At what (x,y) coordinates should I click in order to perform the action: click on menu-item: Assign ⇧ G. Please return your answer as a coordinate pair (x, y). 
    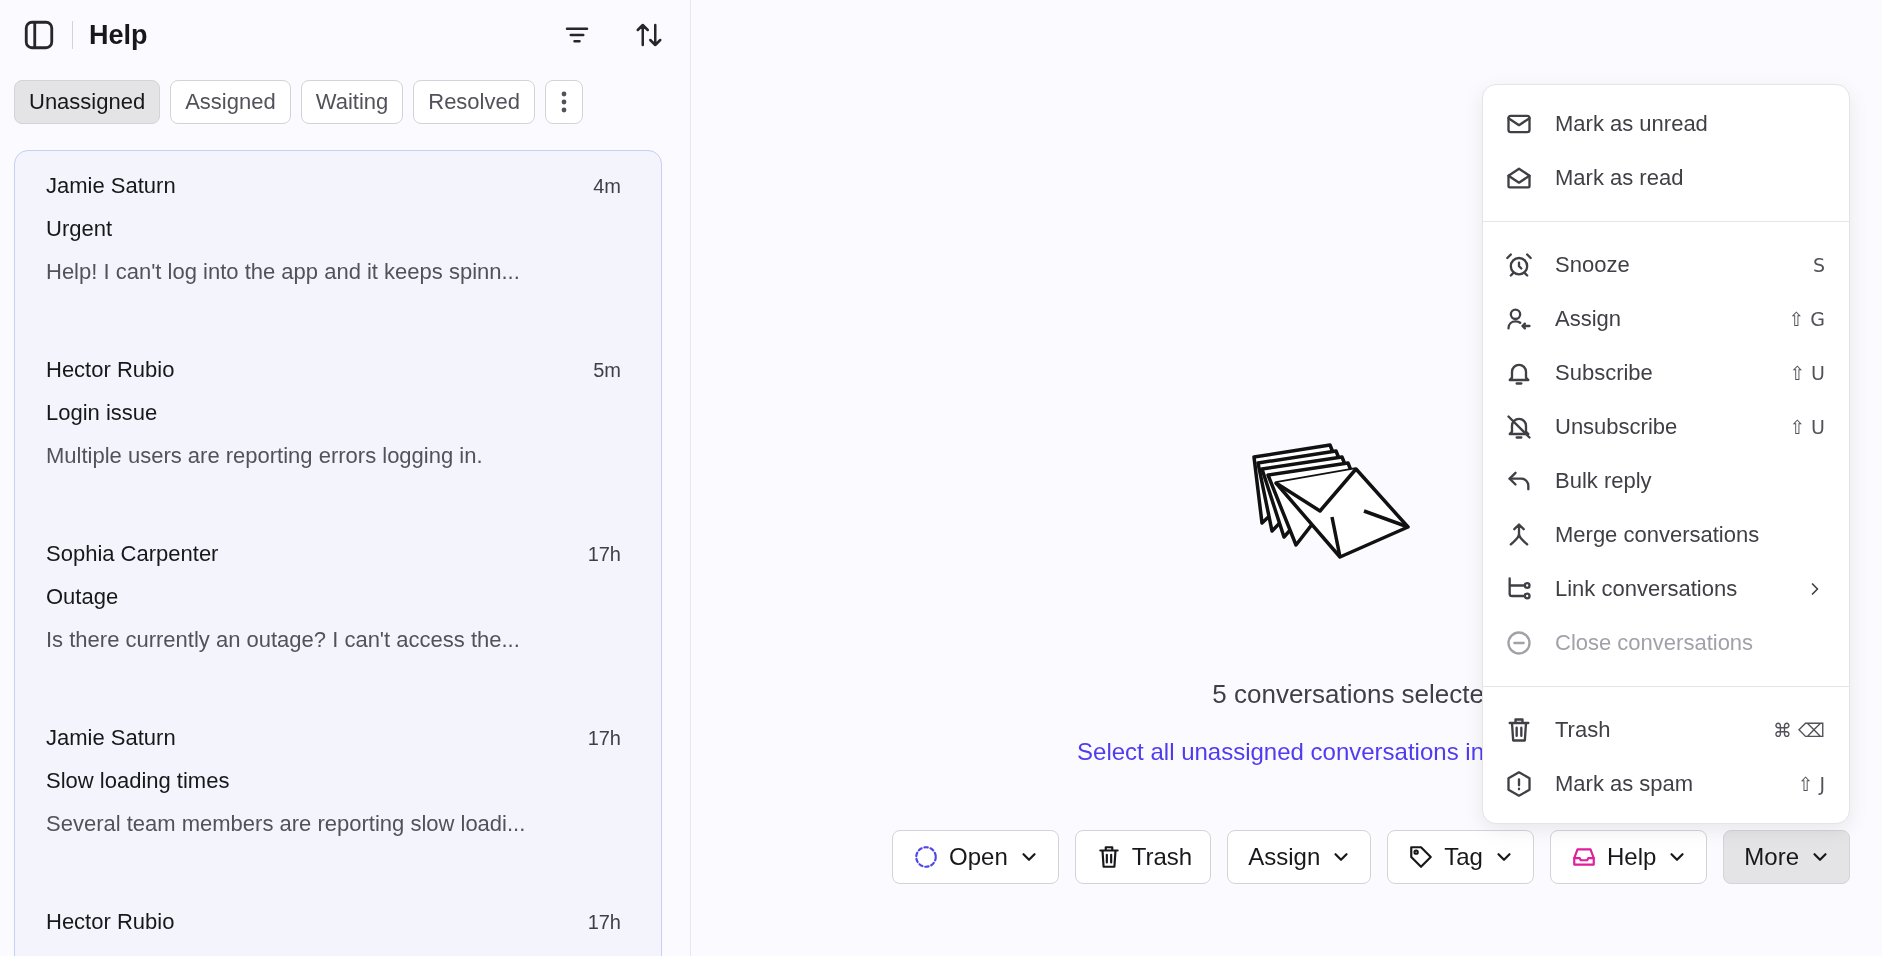
    Looking at the image, I should click on (1666, 319).